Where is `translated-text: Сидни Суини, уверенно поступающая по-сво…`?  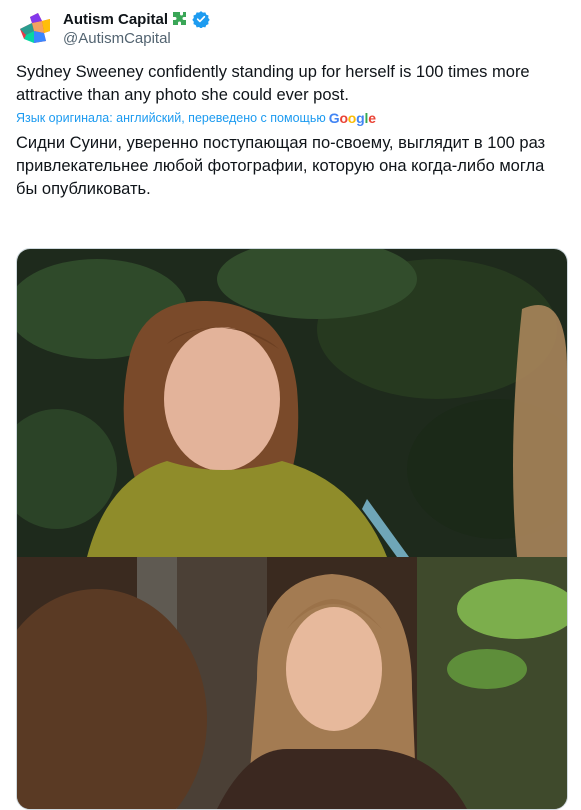 translated-text: Сидни Суини, уверенно поступающая по-сво… is located at coordinates (281, 166).